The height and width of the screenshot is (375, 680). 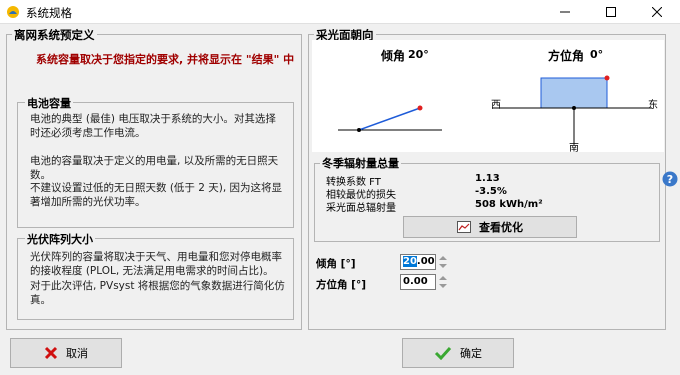 What do you see at coordinates (418, 262) in the screenshot?
I see `tilt-input: 20.00` at bounding box center [418, 262].